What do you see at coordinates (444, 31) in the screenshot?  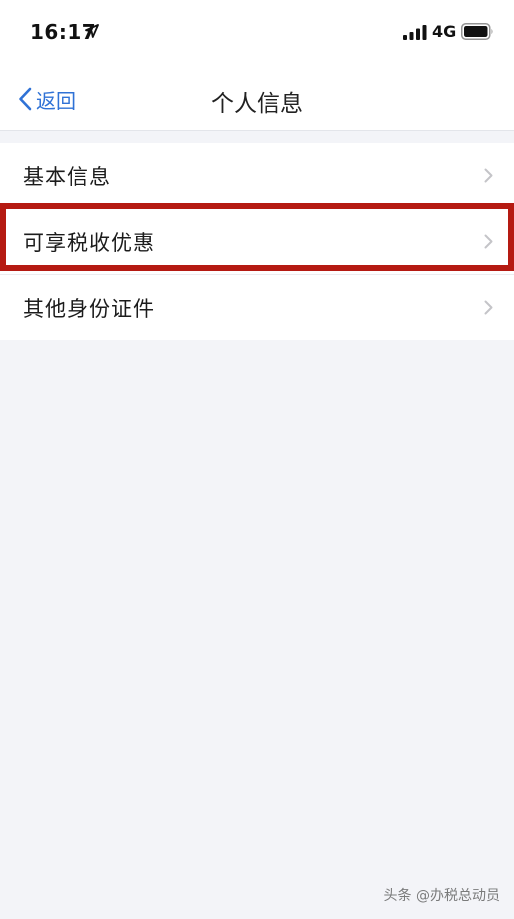 I see `network-type: 4G` at bounding box center [444, 31].